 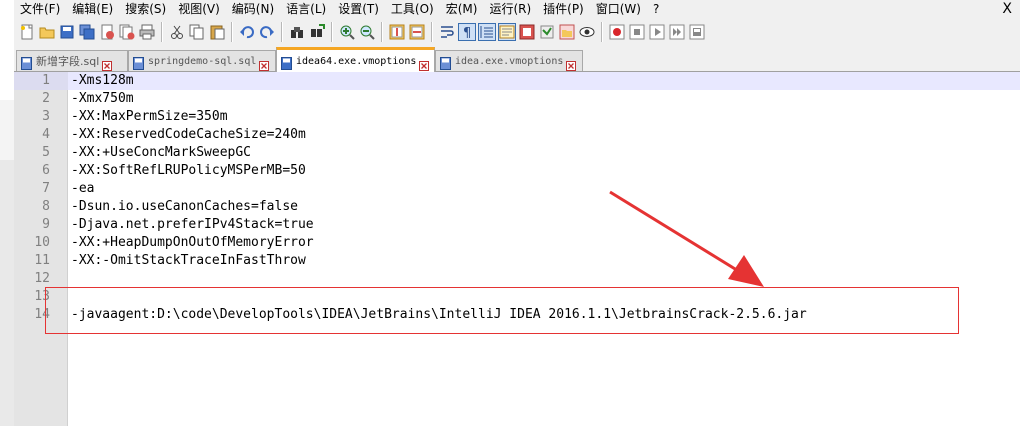 I want to click on word-wrap-icon, so click(x=447, y=32).